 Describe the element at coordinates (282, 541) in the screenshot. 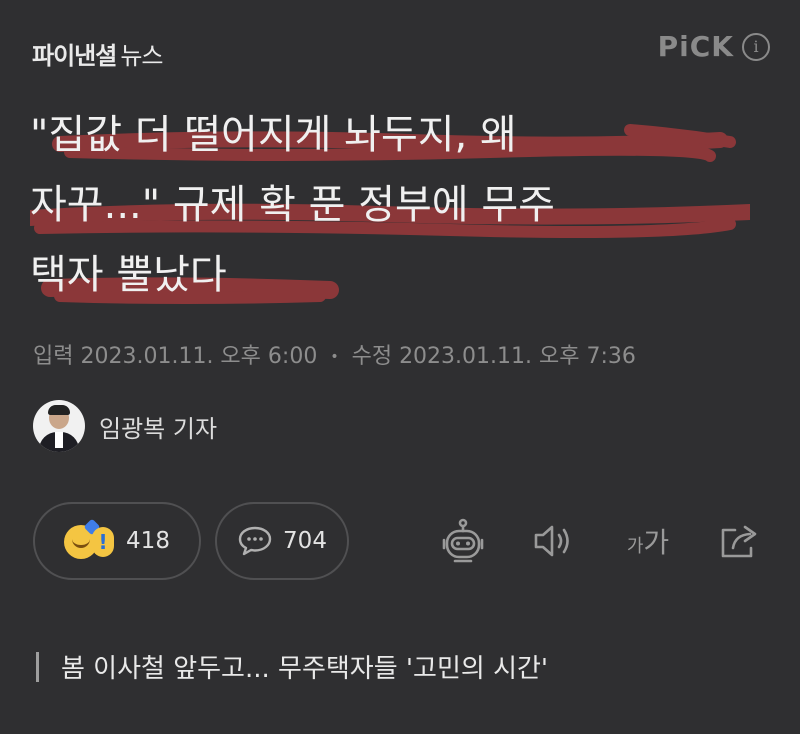

I see `comment-button: 704` at that location.